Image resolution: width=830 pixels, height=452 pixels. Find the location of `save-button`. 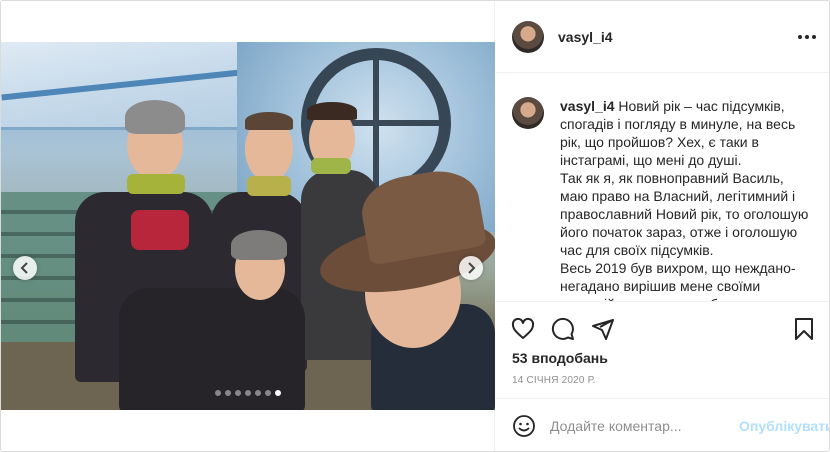

save-button is located at coordinates (804, 329).